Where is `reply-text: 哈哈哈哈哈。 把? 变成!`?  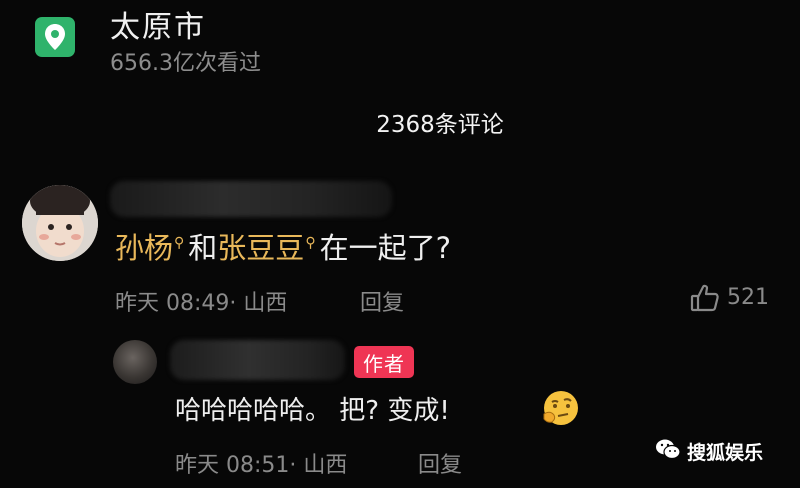
reply-text: 哈哈哈哈哈。 把? 变成! is located at coordinates (312, 411).